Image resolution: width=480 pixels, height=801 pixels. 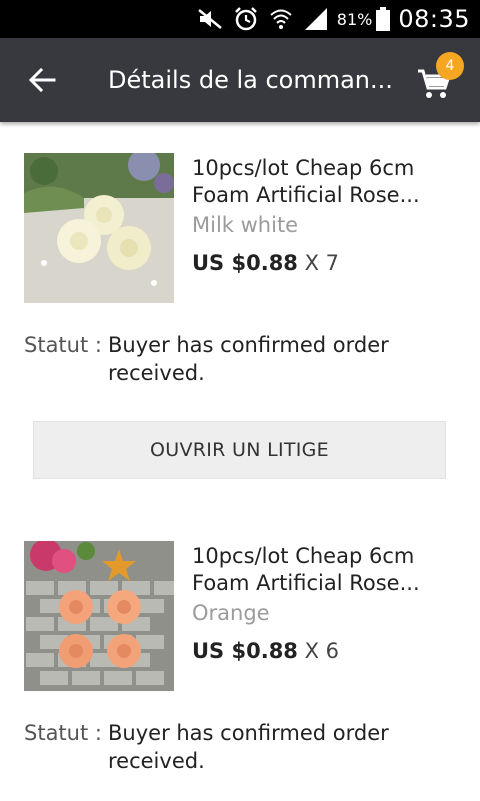 I want to click on back-arrow-icon, so click(x=42, y=80).